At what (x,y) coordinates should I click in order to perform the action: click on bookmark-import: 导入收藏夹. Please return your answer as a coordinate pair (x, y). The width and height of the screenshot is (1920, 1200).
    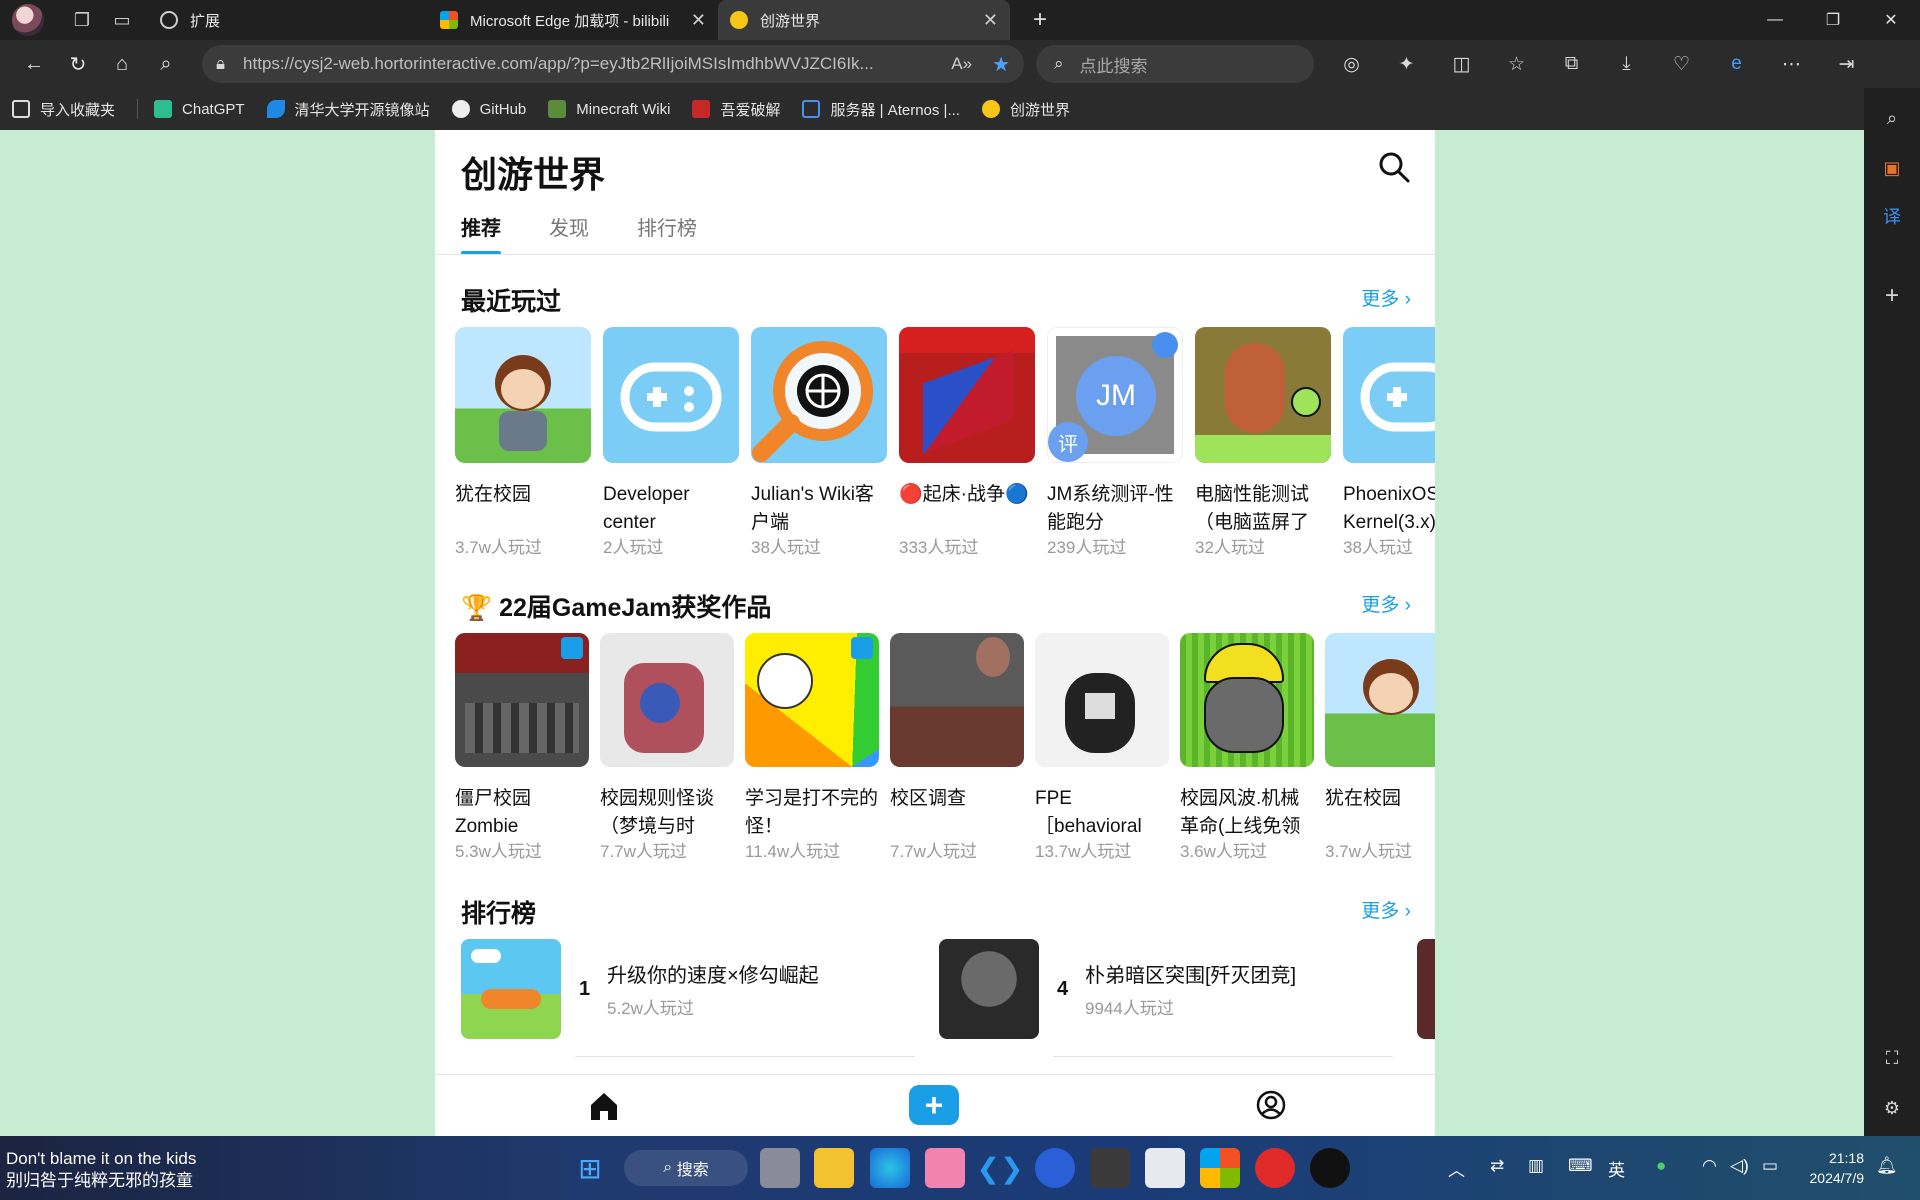
    Looking at the image, I should click on (63, 109).